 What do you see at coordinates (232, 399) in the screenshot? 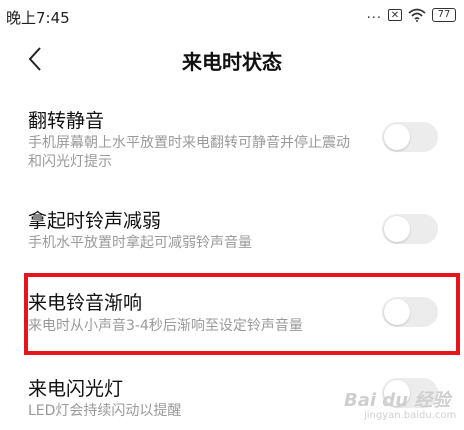
I see `setting-row-flash-light: 来电闪光灯 LED灯会持续闪动以提醒` at bounding box center [232, 399].